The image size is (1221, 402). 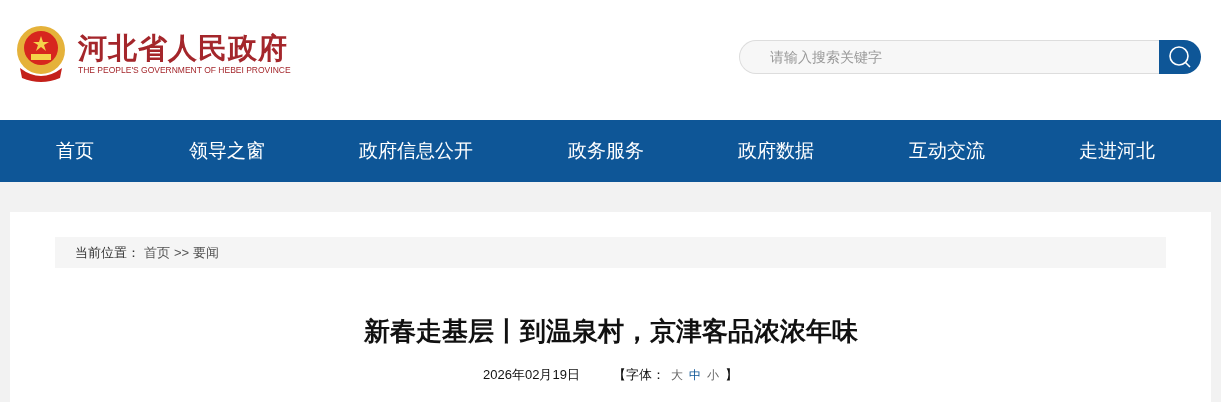 What do you see at coordinates (531, 375) in the screenshot?
I see `publish-date: 2026年02月19日` at bounding box center [531, 375].